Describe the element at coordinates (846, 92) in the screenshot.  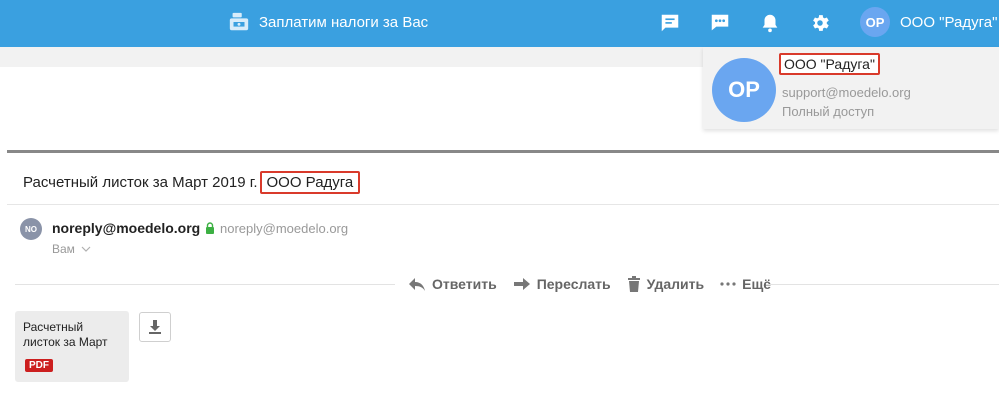
I see `dropdown-email: support@moedelo.org` at that location.